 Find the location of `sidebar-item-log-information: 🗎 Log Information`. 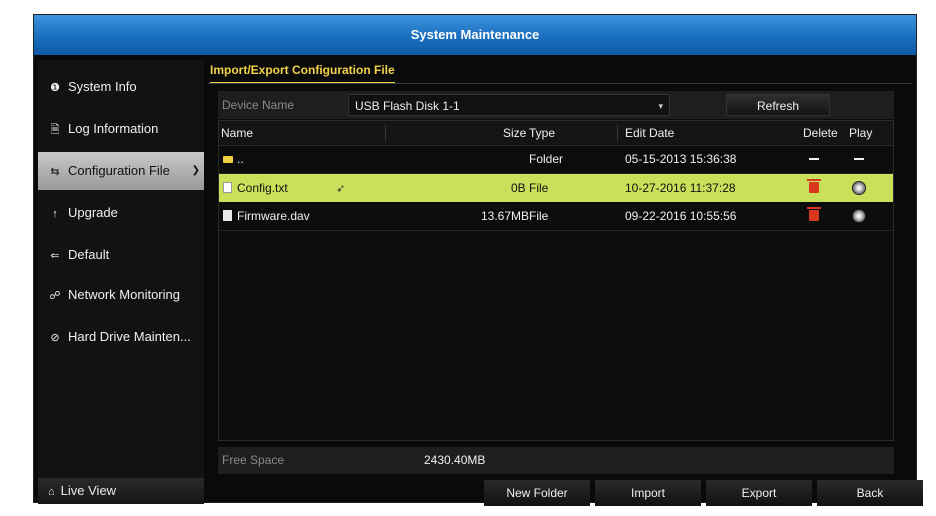

sidebar-item-log-information: 🗎 Log Information is located at coordinates (121, 129).